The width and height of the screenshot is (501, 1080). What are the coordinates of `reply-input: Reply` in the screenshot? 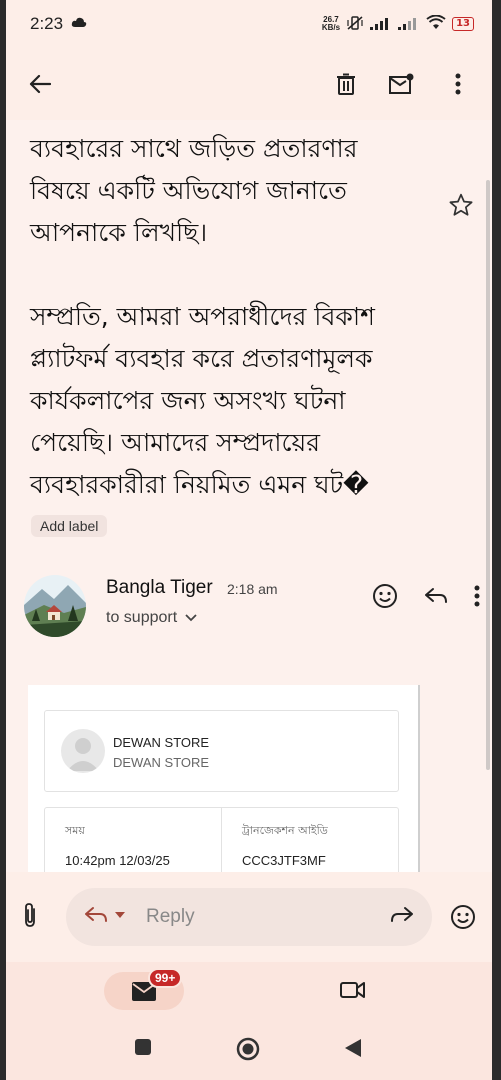 It's located at (249, 917).